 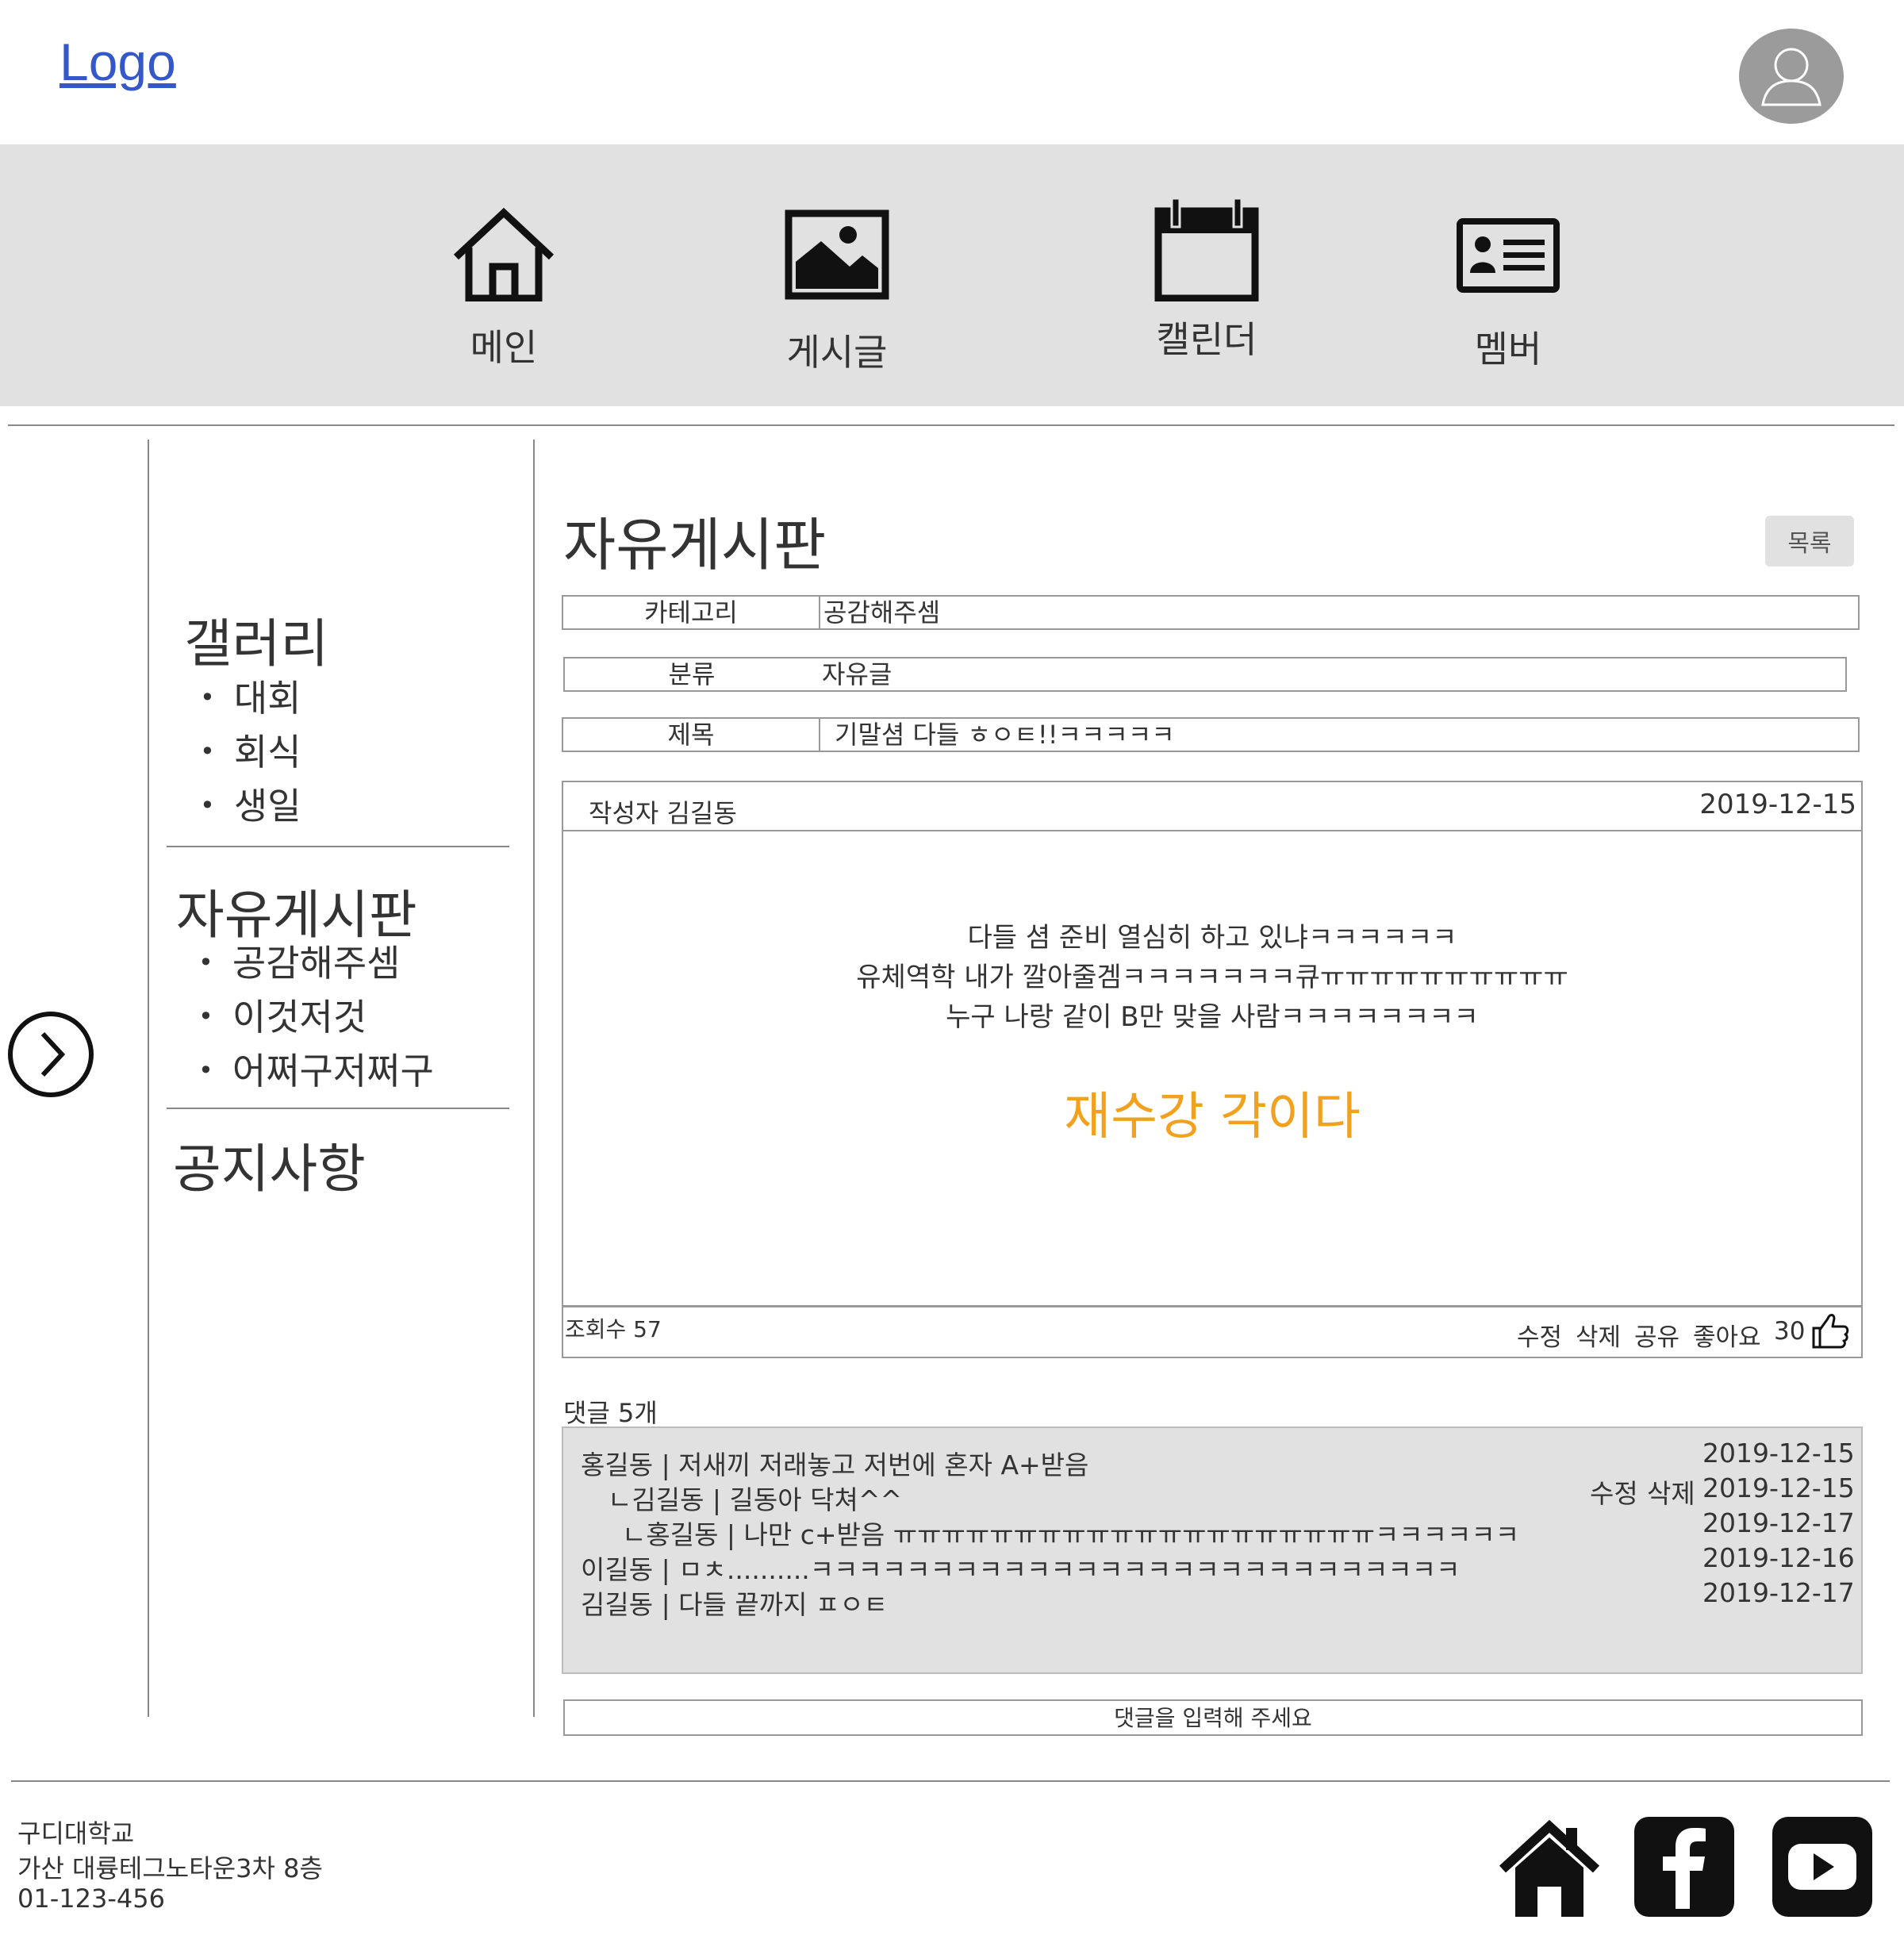 What do you see at coordinates (504, 347) in the screenshot?
I see `nav-item-label: 메인` at bounding box center [504, 347].